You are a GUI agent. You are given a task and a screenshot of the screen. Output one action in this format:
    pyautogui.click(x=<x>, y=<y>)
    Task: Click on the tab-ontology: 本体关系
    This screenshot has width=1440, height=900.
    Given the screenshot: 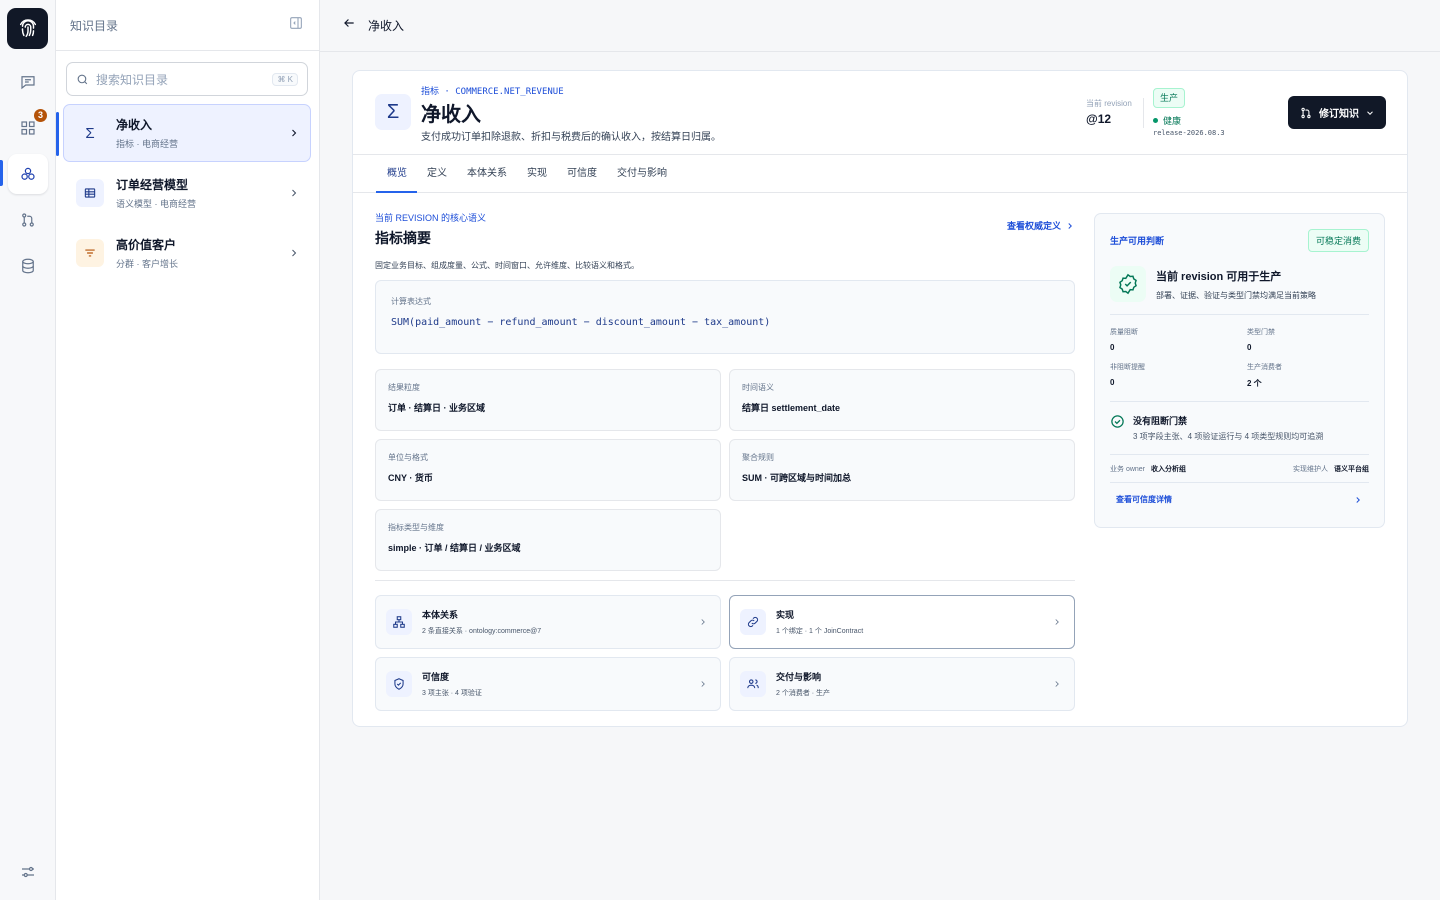 What is the action you would take?
    pyautogui.click(x=487, y=173)
    